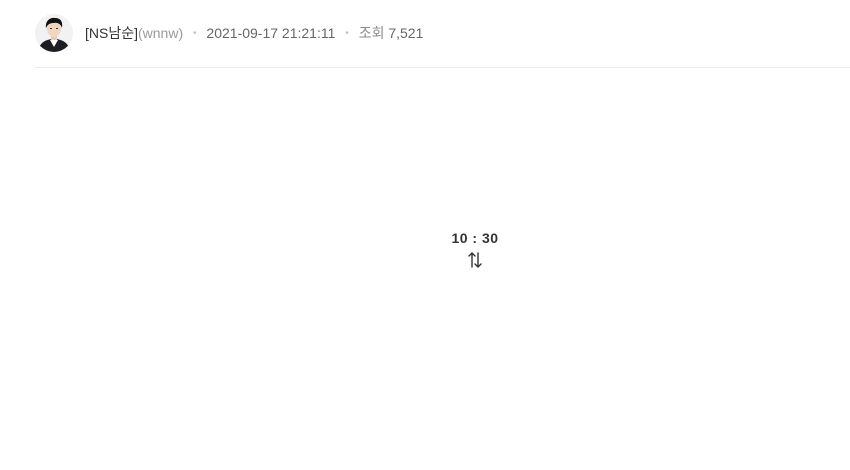 This screenshot has height=470, width=850. What do you see at coordinates (161, 33) in the screenshot?
I see `author-user-id: (wnnw)` at bounding box center [161, 33].